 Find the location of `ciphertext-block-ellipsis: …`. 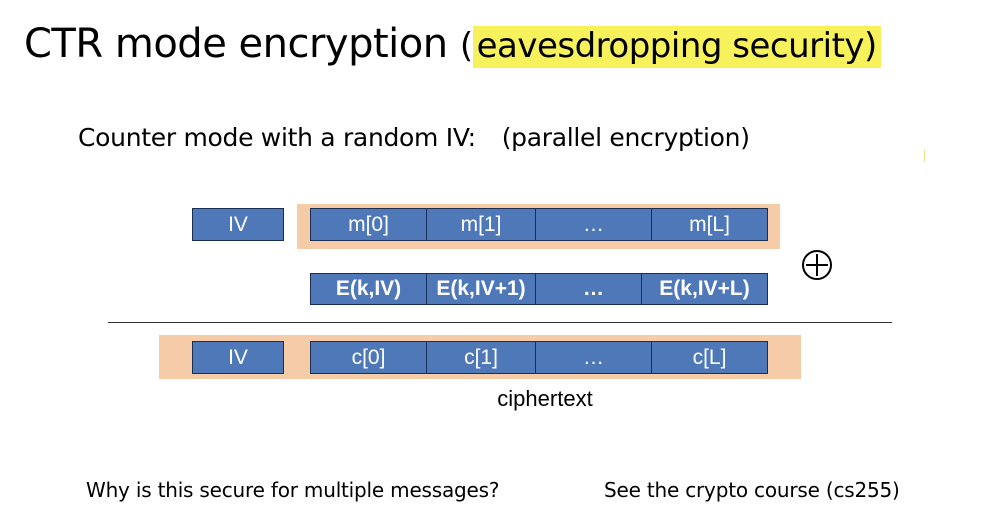

ciphertext-block-ellipsis: … is located at coordinates (593, 357).